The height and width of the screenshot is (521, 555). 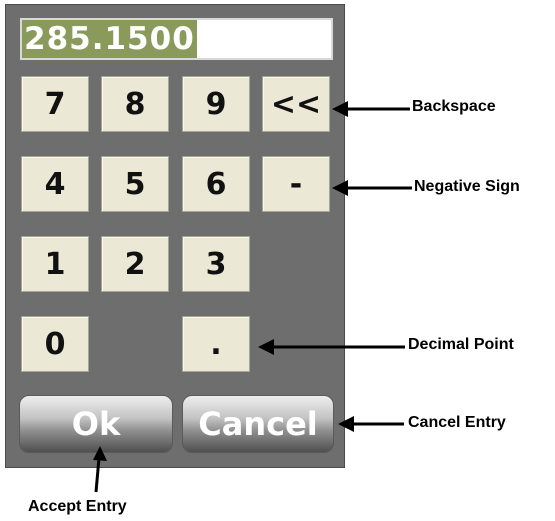 I want to click on backspace-callout-label: Backspace, so click(x=454, y=106).